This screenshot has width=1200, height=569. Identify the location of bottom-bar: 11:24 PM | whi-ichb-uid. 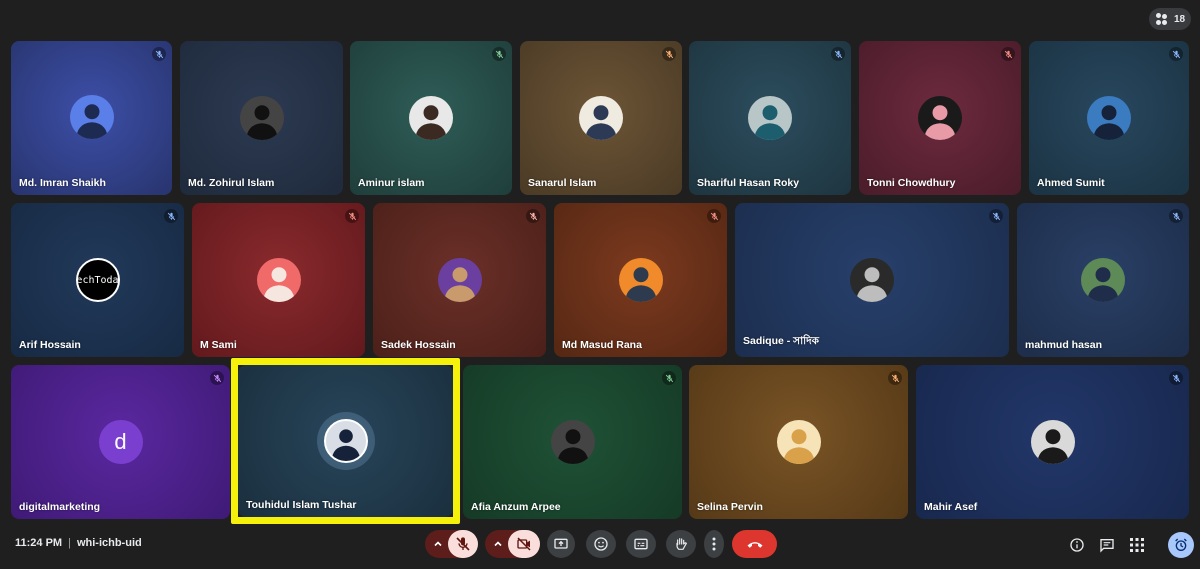
(600, 546).